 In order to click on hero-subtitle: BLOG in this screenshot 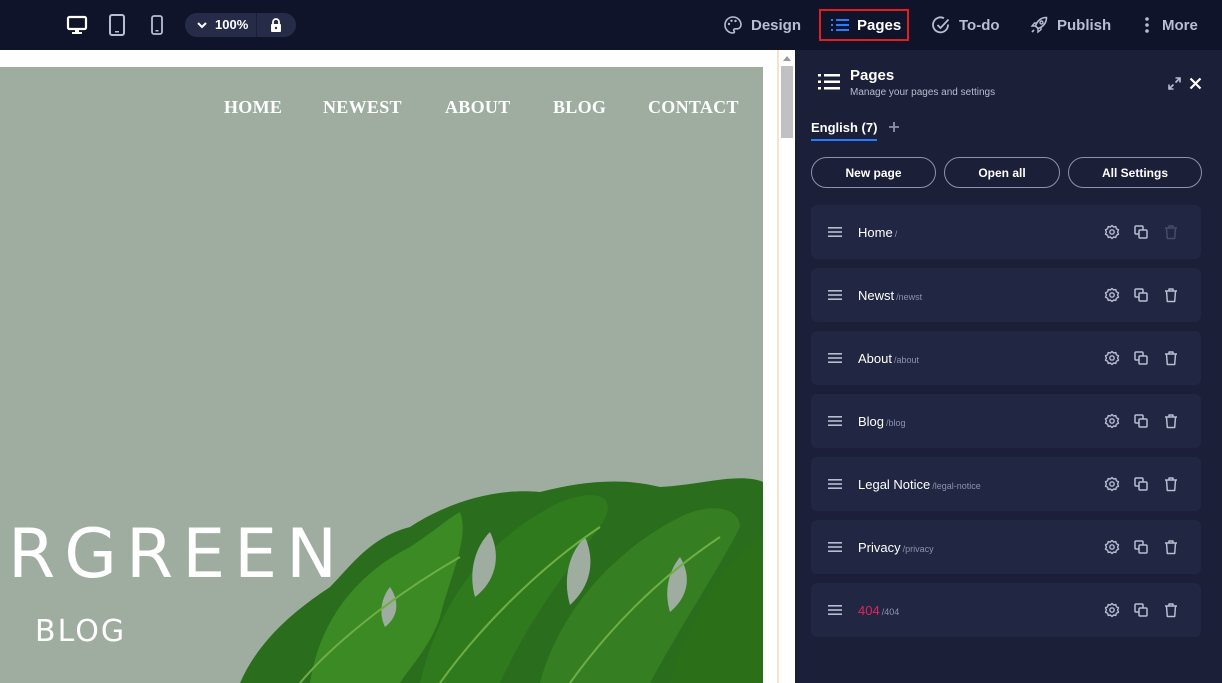, I will do `click(81, 631)`.